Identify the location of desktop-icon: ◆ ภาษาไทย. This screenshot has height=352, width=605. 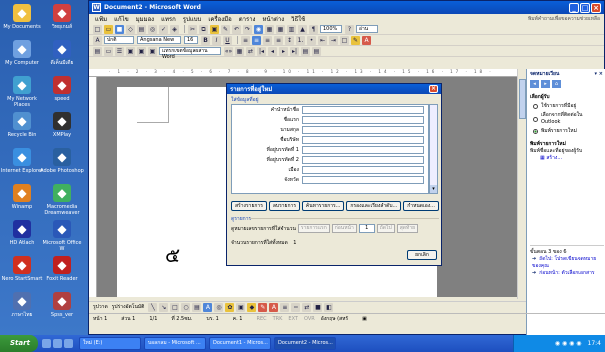
(22, 305).